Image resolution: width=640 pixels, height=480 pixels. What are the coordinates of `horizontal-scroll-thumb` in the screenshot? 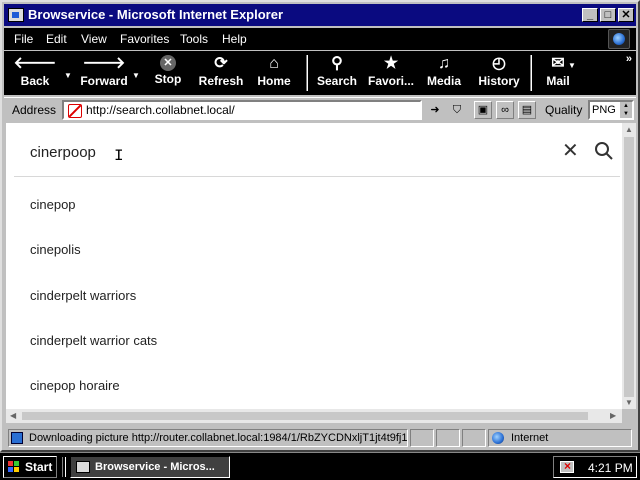 It's located at (305, 416).